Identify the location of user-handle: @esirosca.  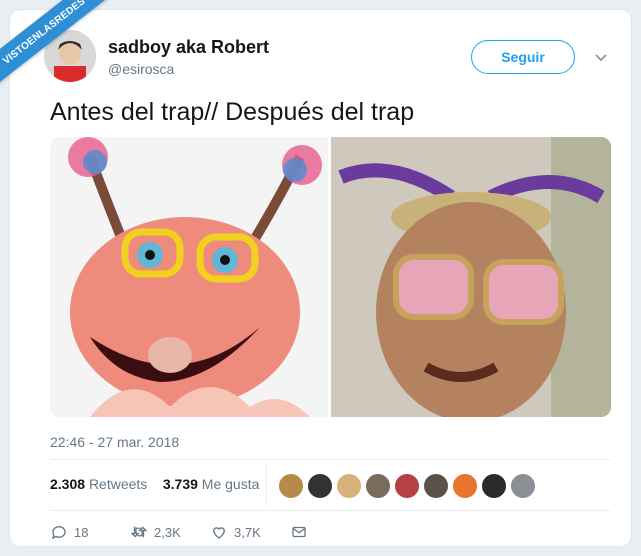
(141, 69).